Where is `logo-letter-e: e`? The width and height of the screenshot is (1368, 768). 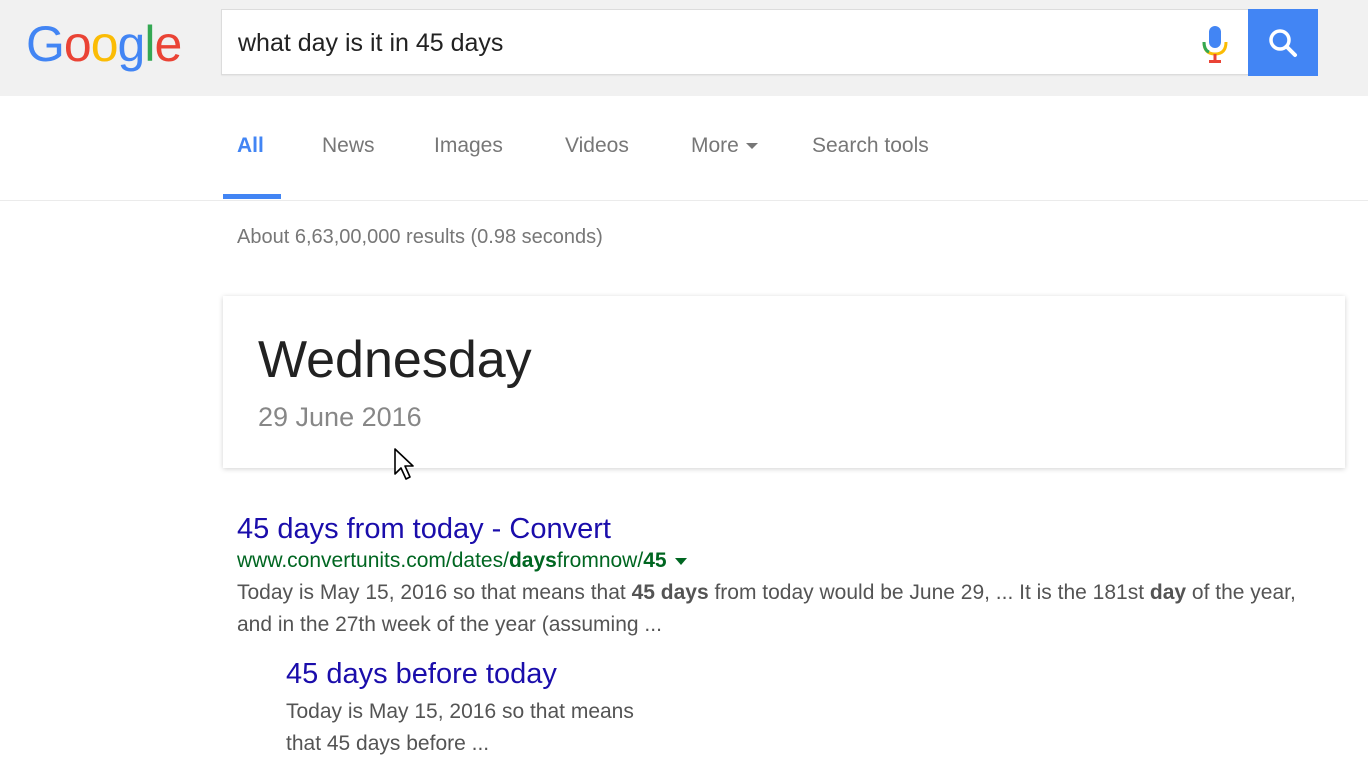
logo-letter-e: e is located at coordinates (168, 44).